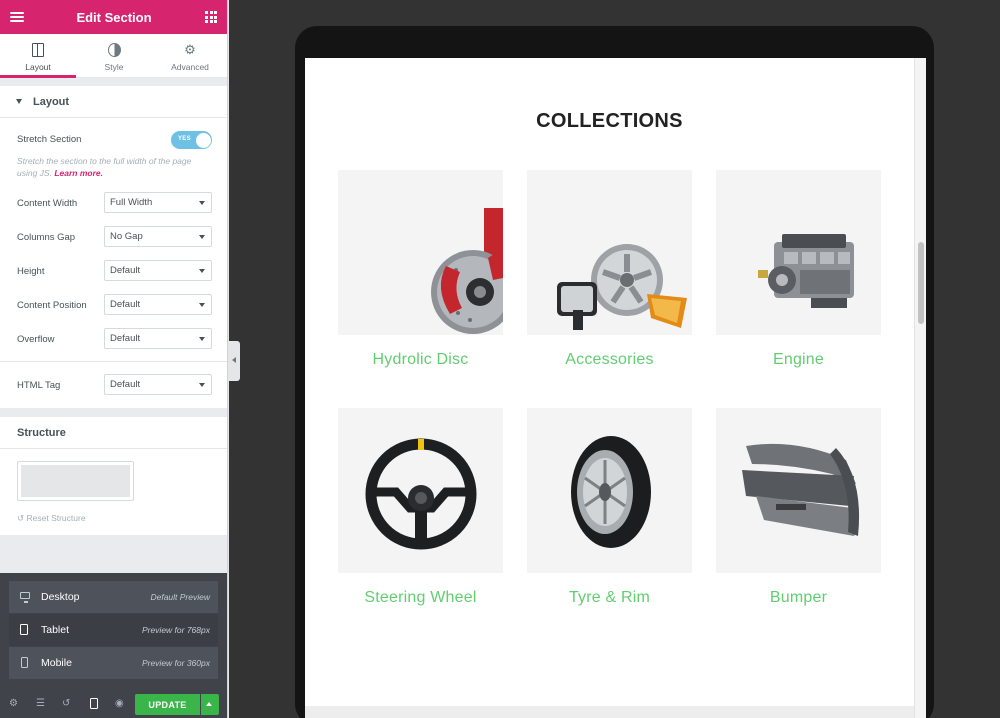 Image resolution: width=1000 pixels, height=718 pixels. What do you see at coordinates (55, 630) in the screenshot?
I see `device-name: Tablet` at bounding box center [55, 630].